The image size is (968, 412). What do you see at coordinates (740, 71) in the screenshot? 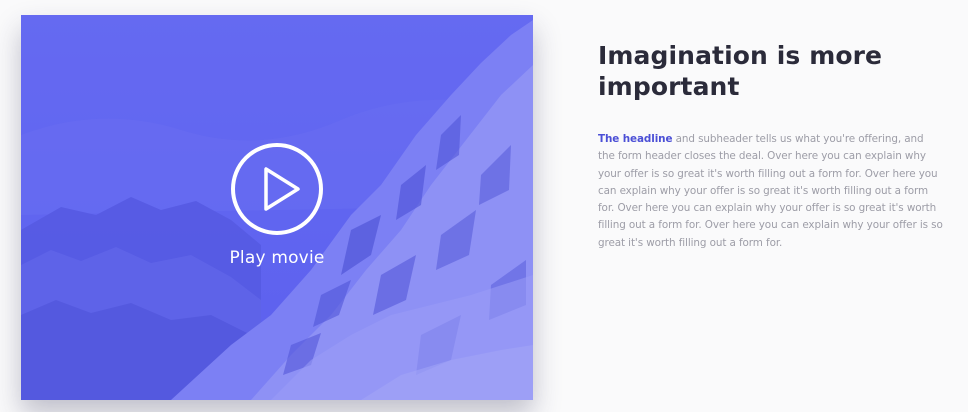
I see `section-headline: Imagination is more important` at bounding box center [740, 71].